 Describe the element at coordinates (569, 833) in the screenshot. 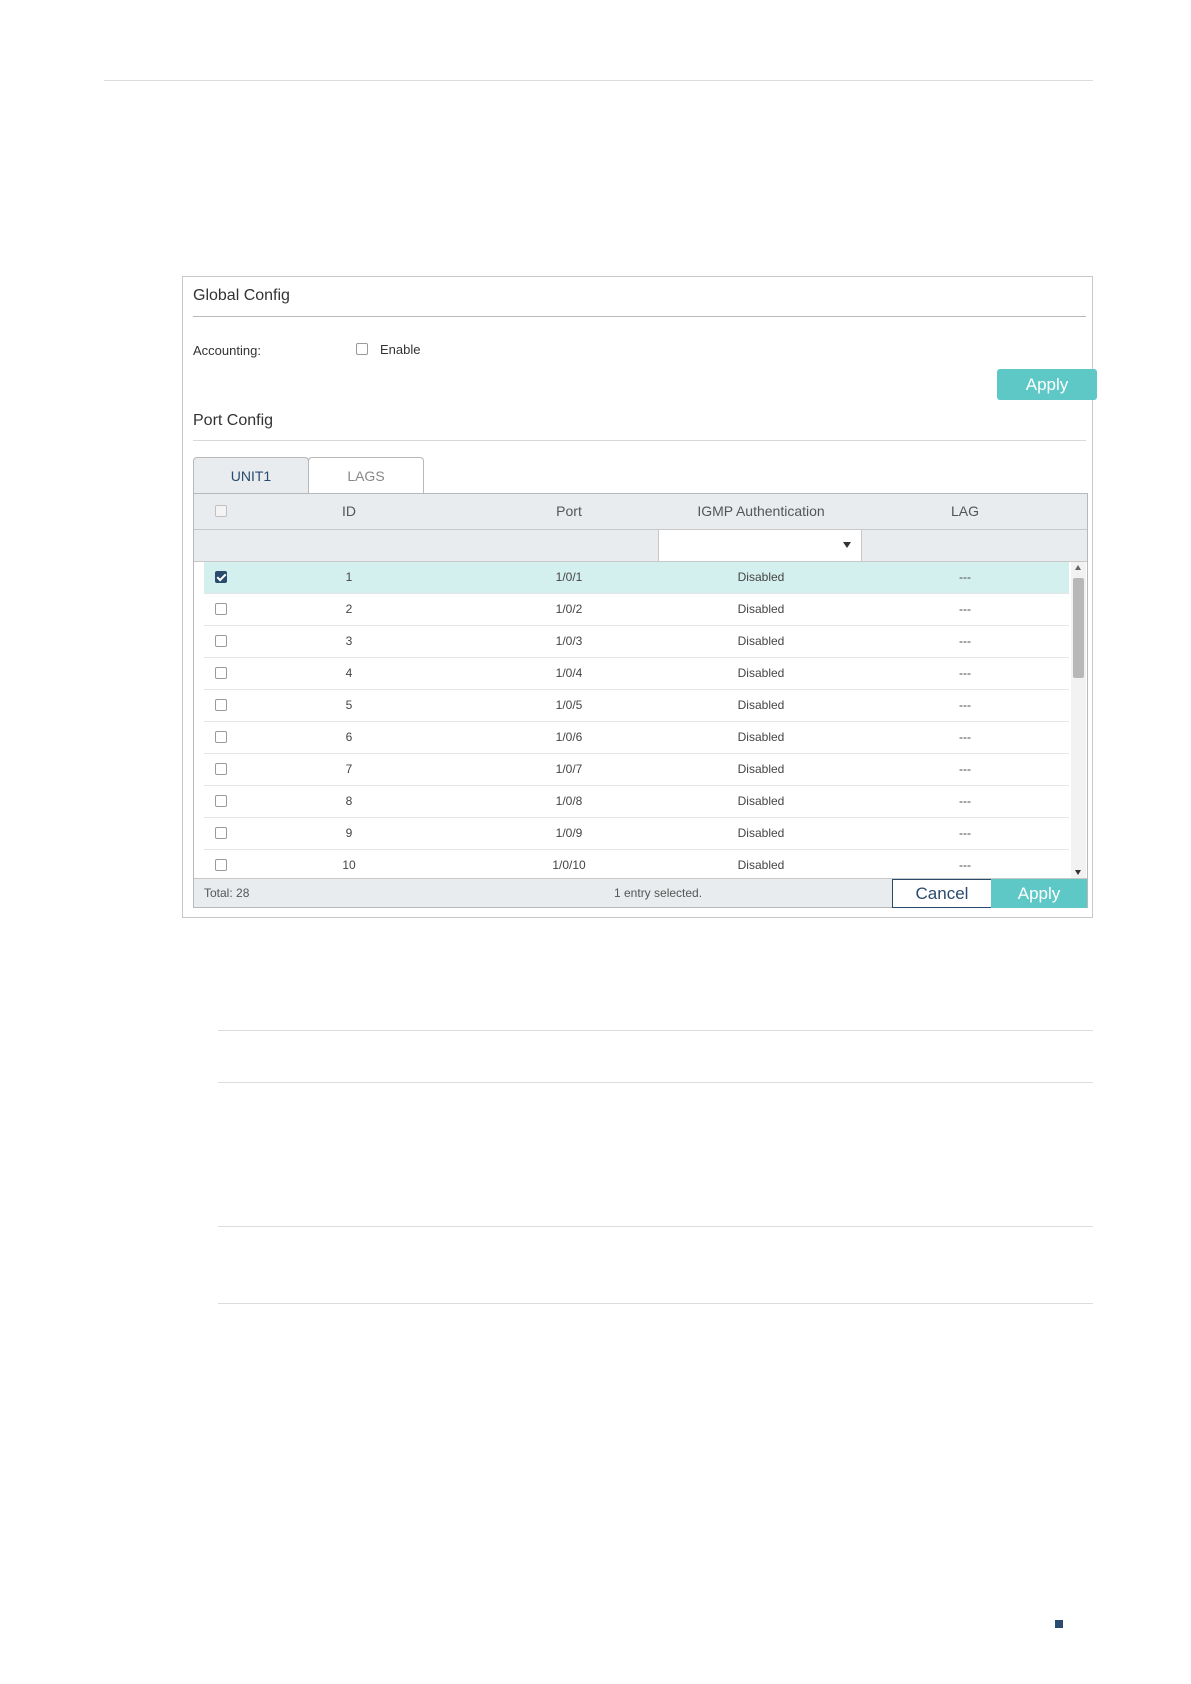

I see `cell-port: 1/0/9` at that location.